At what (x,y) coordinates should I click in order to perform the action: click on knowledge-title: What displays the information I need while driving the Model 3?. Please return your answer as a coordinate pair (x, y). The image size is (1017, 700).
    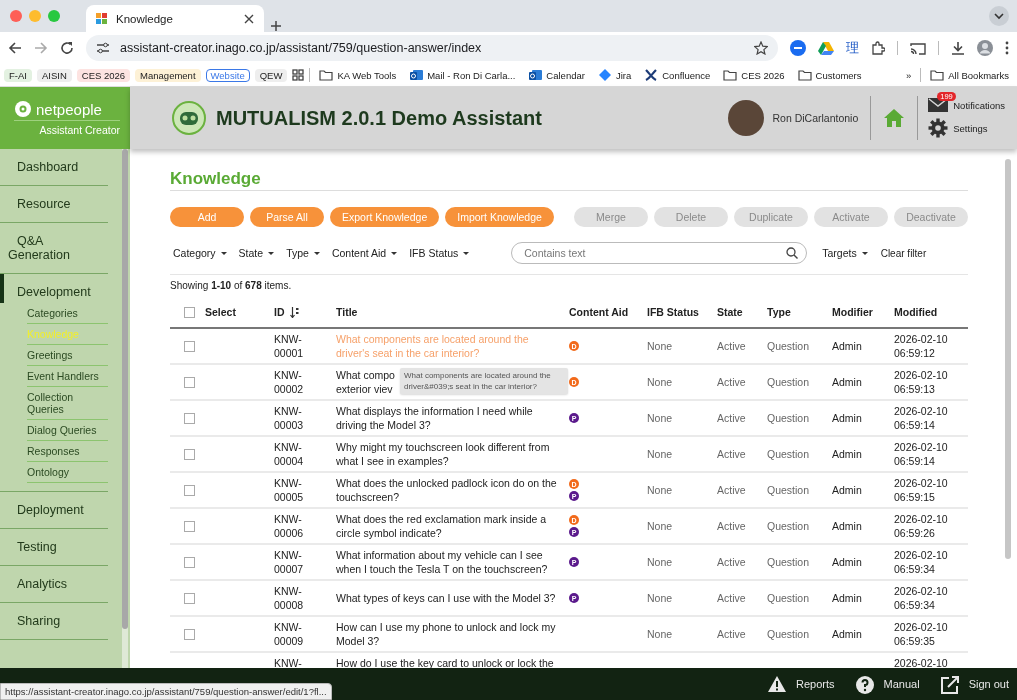
    Looking at the image, I should click on (448, 418).